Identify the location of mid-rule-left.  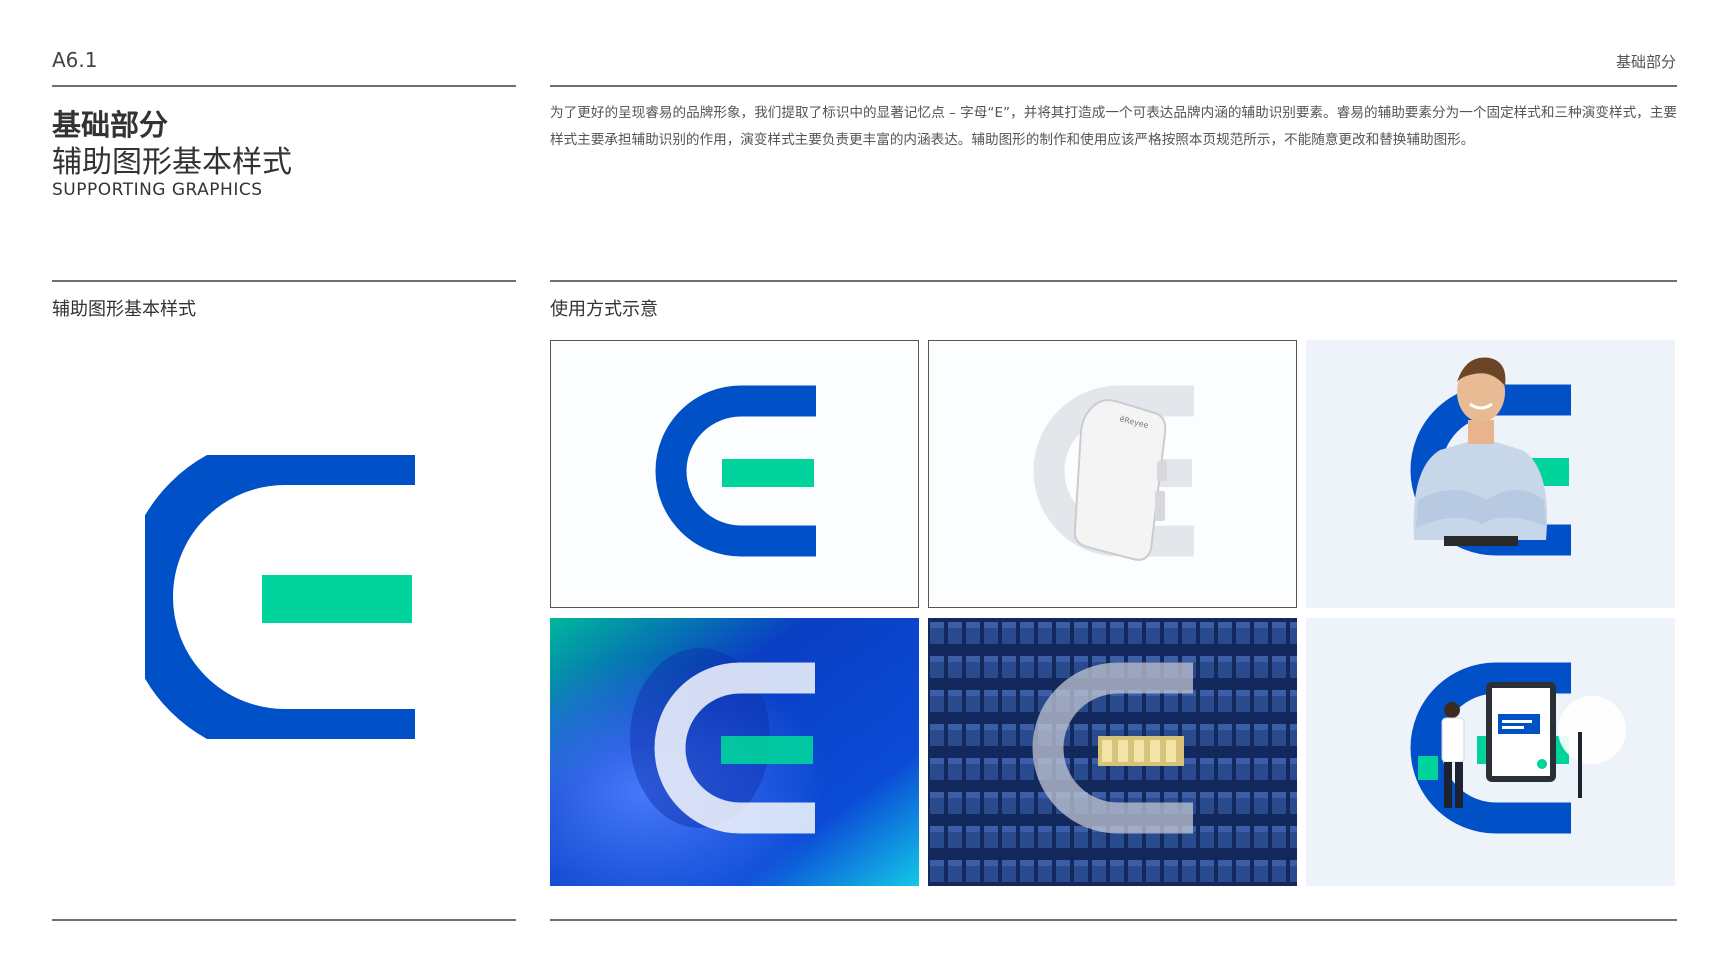
(284, 281).